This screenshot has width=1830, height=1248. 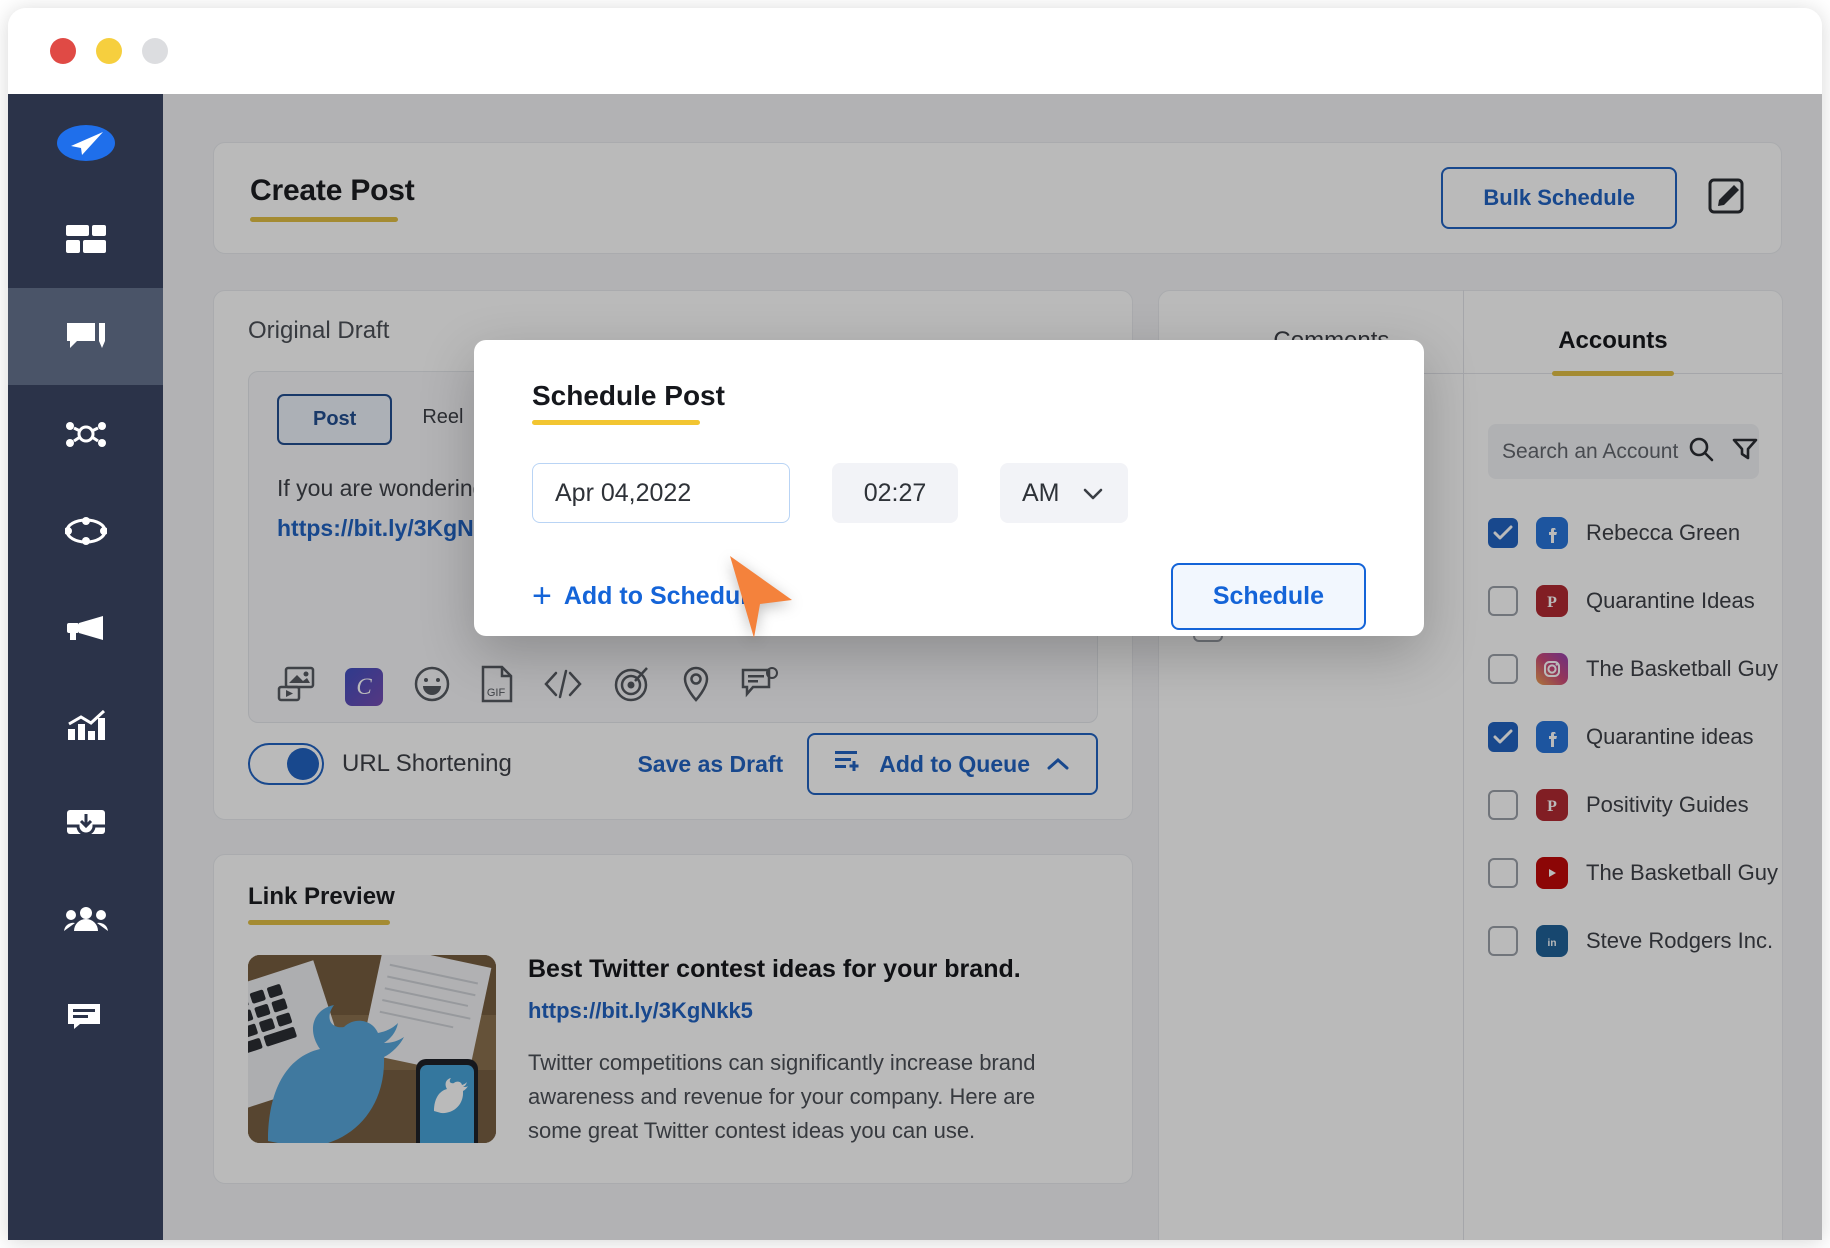 I want to click on add-to-queue-button: Add to Queue, so click(x=952, y=764).